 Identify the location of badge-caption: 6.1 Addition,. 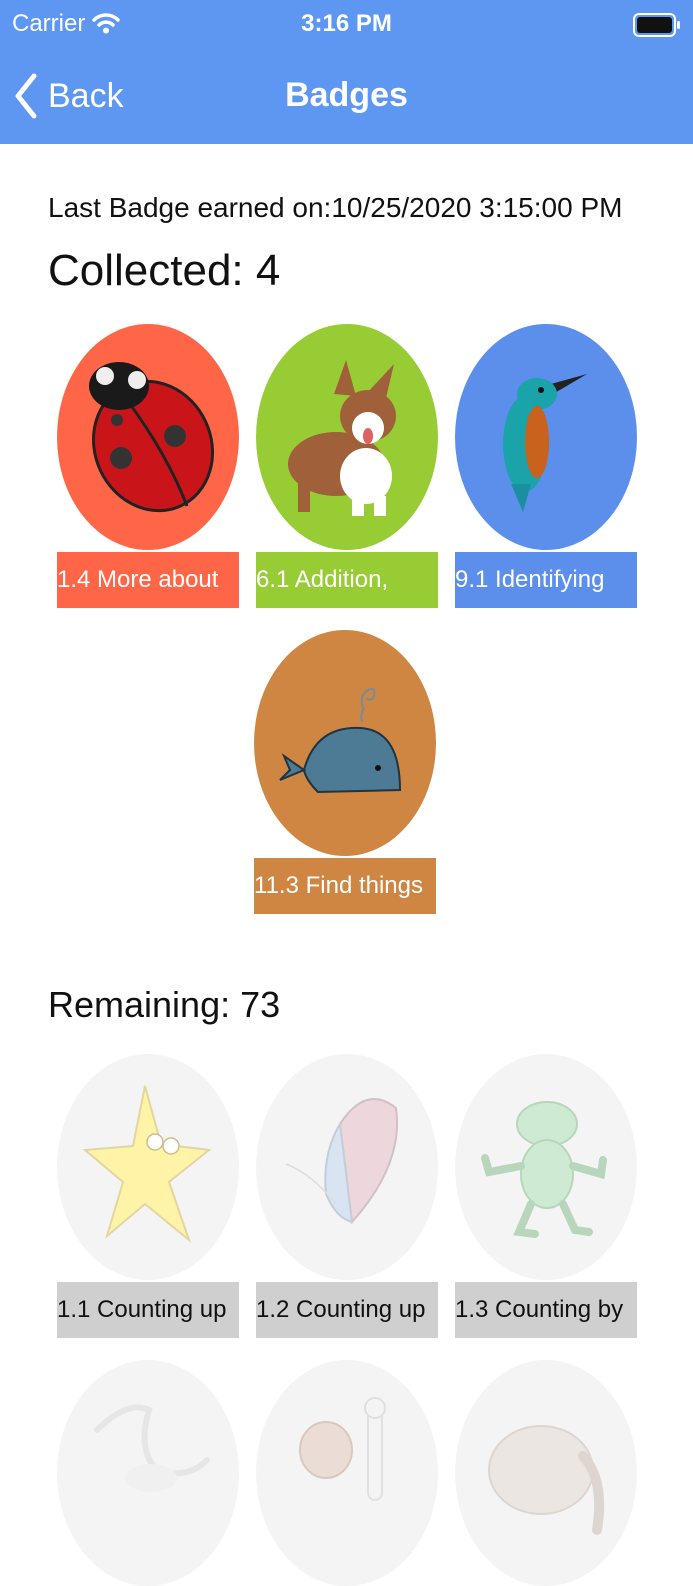
(347, 580).